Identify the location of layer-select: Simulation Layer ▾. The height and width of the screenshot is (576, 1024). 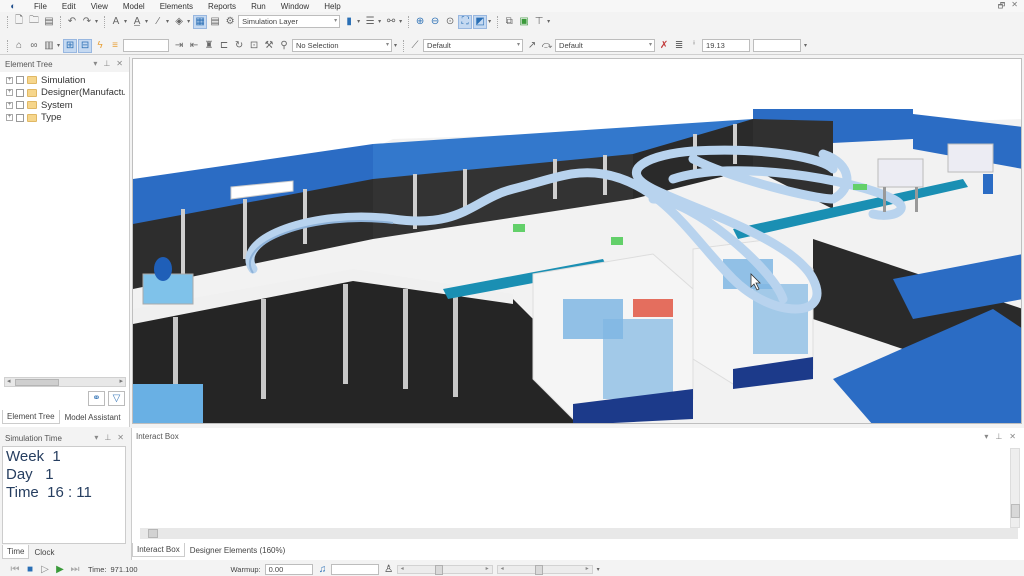
(289, 21).